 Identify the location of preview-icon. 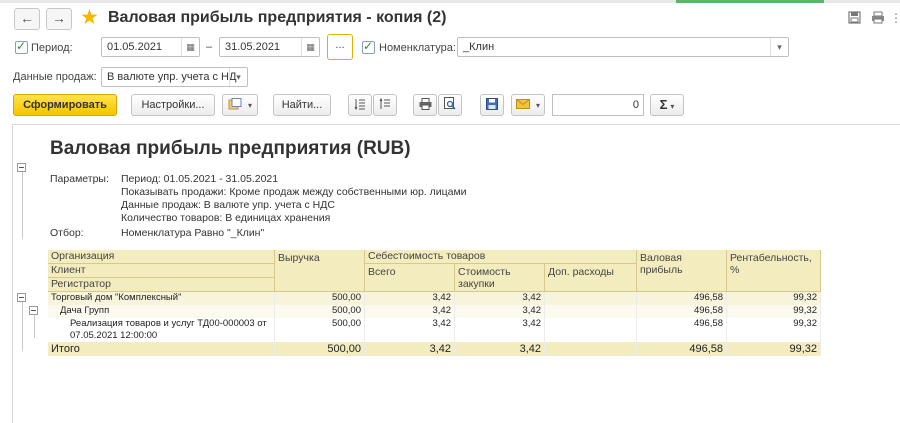
(450, 104).